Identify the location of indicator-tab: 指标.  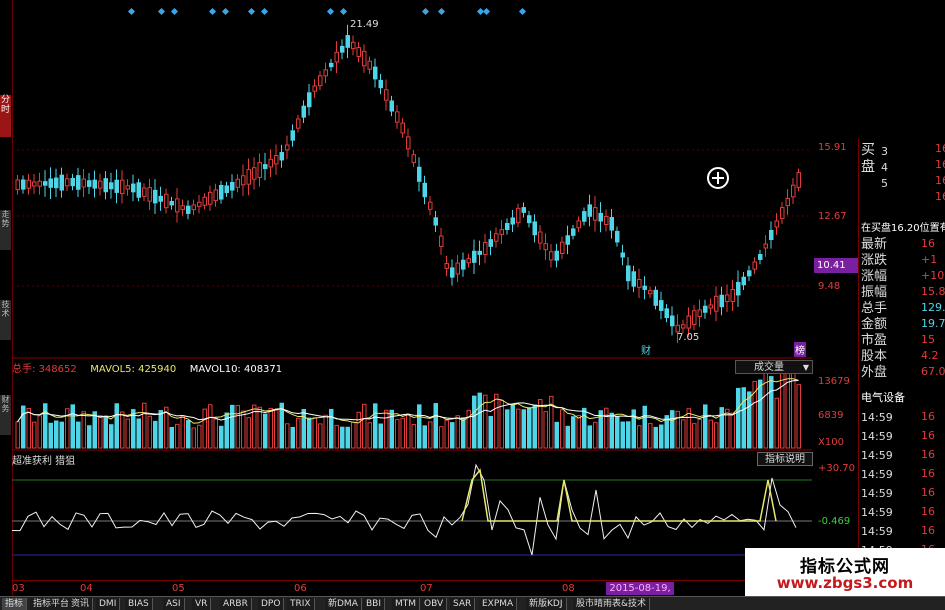
(15, 604).